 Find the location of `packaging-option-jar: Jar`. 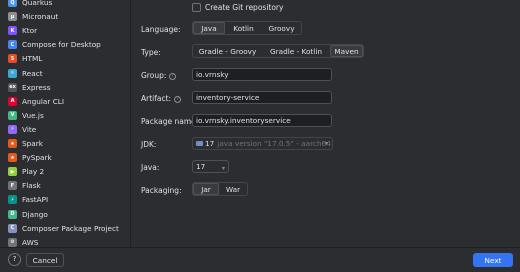

packaging-option-jar: Jar is located at coordinates (206, 189).